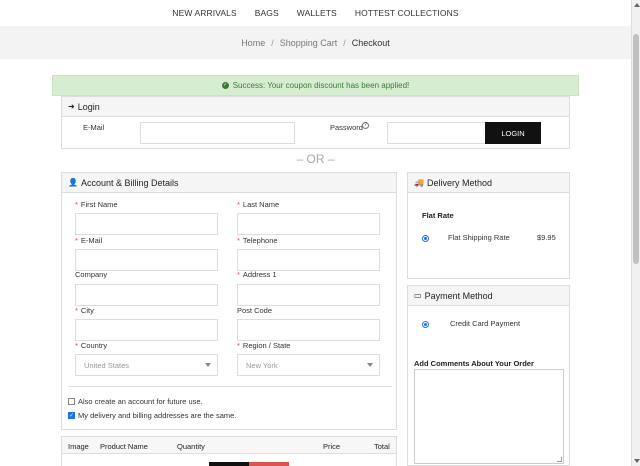  What do you see at coordinates (637, 461) in the screenshot?
I see `scroll-down-icon` at bounding box center [637, 461].